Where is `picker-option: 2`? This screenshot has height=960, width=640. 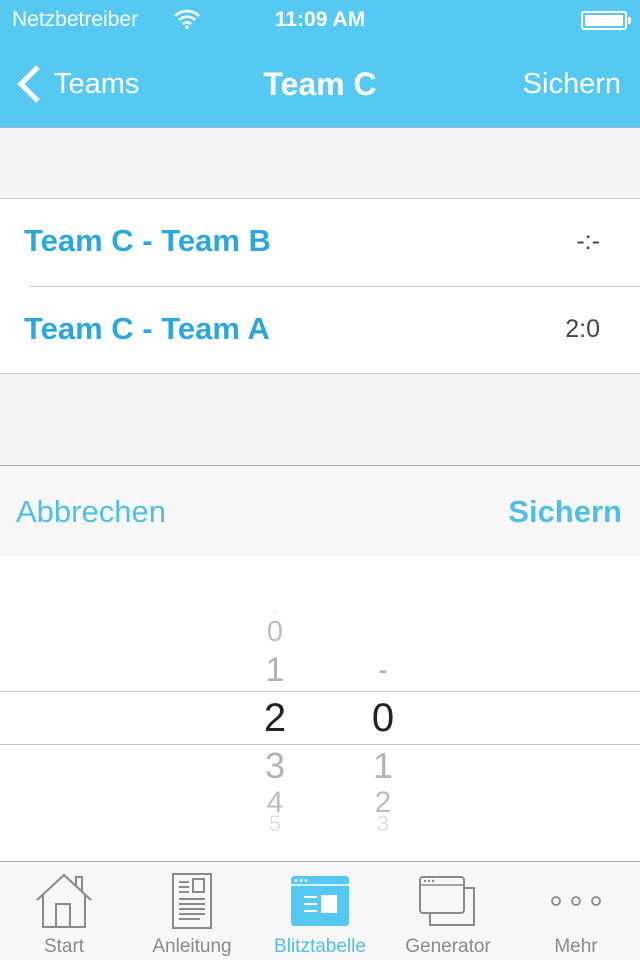 picker-option: 2 is located at coordinates (275, 718).